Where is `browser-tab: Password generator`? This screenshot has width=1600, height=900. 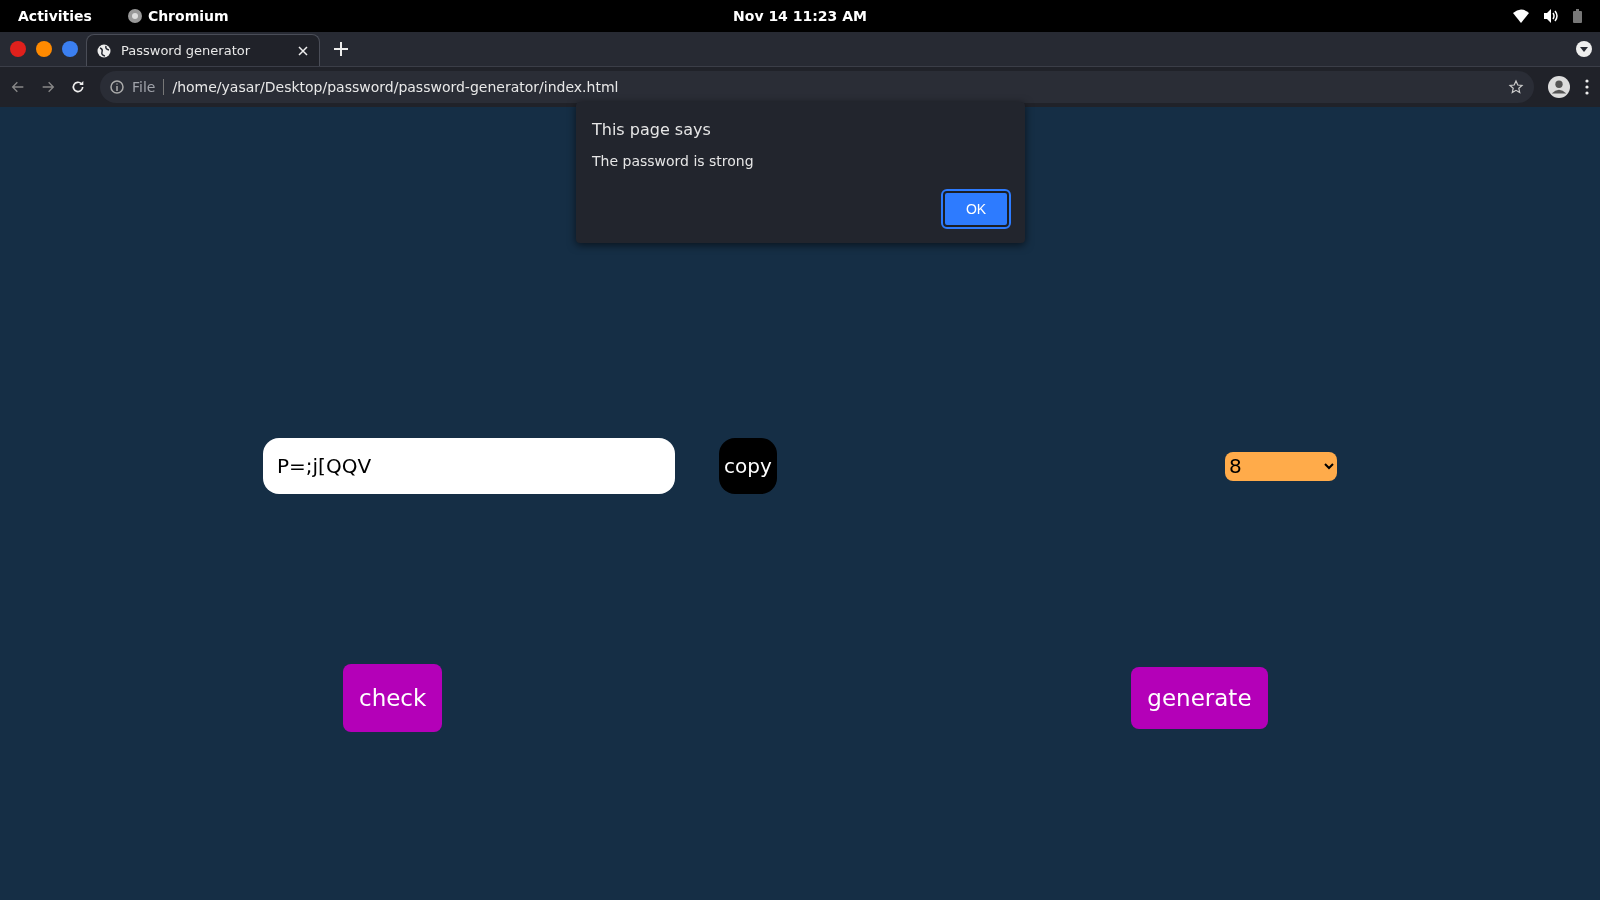
browser-tab: Password generator is located at coordinates (203, 50).